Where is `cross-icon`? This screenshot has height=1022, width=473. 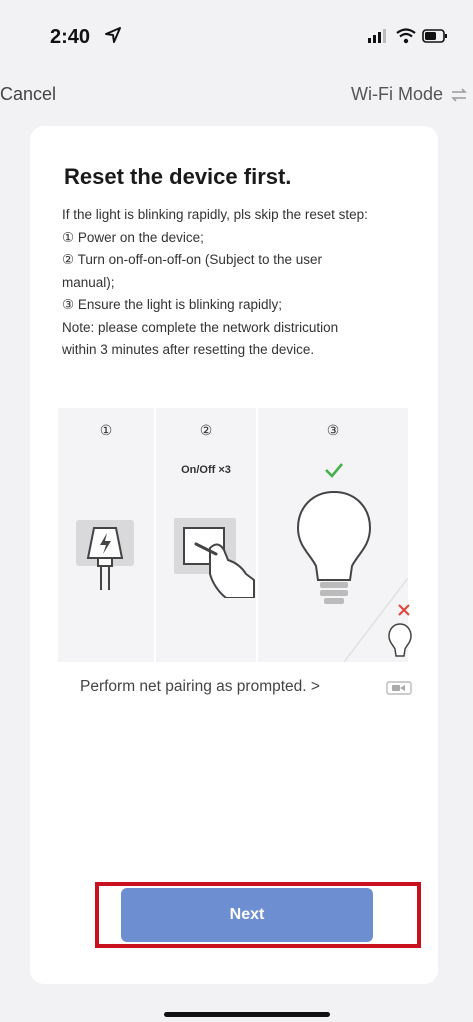
cross-icon is located at coordinates (404, 610).